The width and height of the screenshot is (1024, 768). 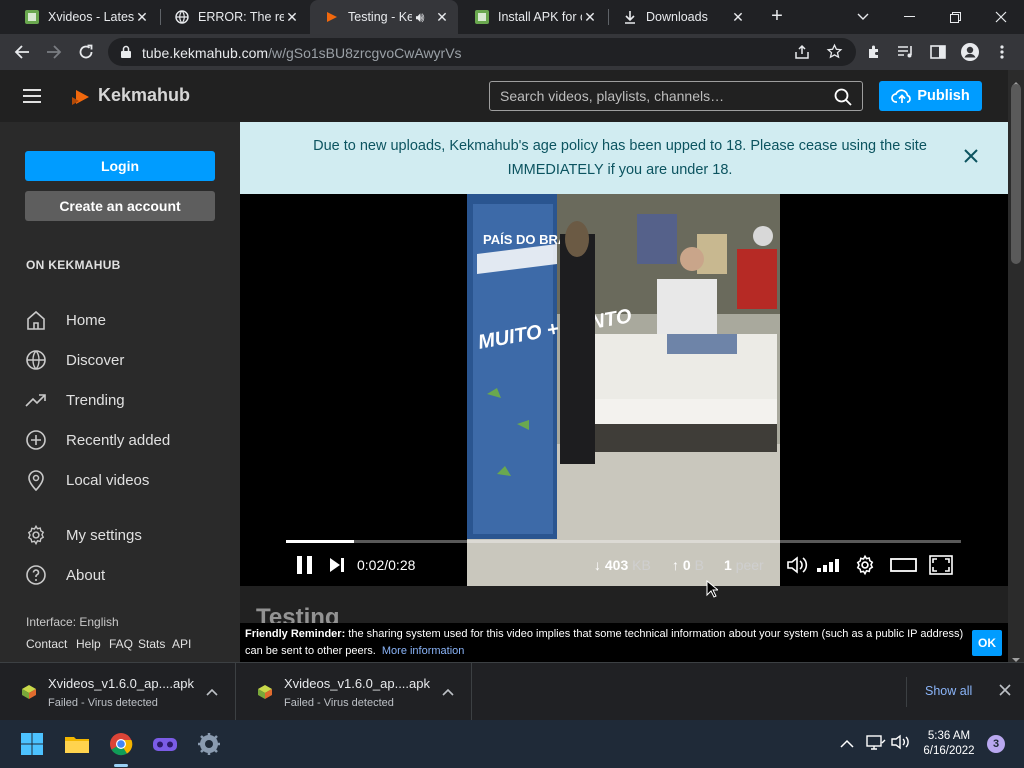 What do you see at coordinates (1002, 52) in the screenshot?
I see `menu-icon` at bounding box center [1002, 52].